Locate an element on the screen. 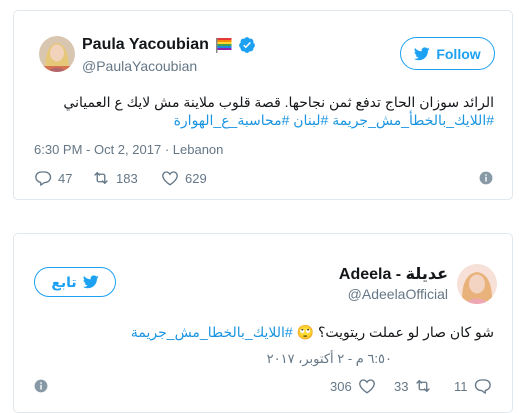 The width and height of the screenshot is (519, 413). like-action: 306 is located at coordinates (353, 386).